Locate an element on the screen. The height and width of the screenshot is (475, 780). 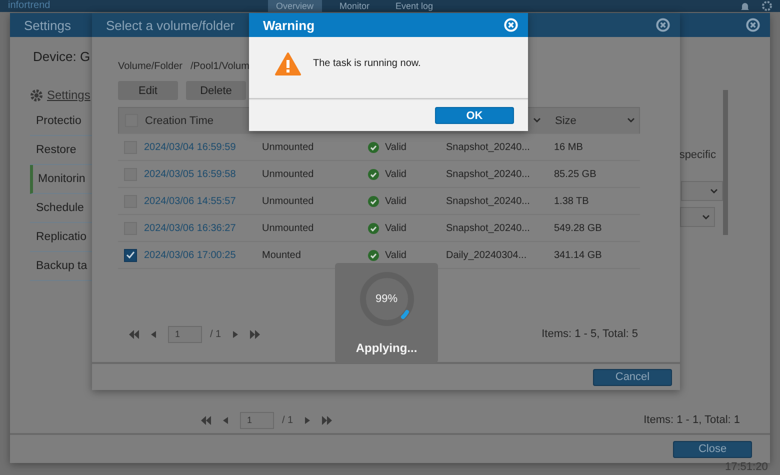
column-header: Size is located at coordinates (565, 120).